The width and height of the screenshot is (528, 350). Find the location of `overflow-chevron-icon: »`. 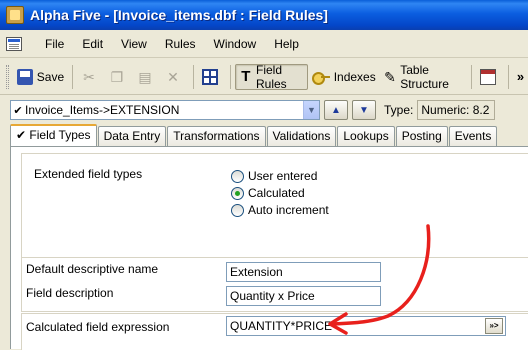

overflow-chevron-icon: » is located at coordinates (520, 76).